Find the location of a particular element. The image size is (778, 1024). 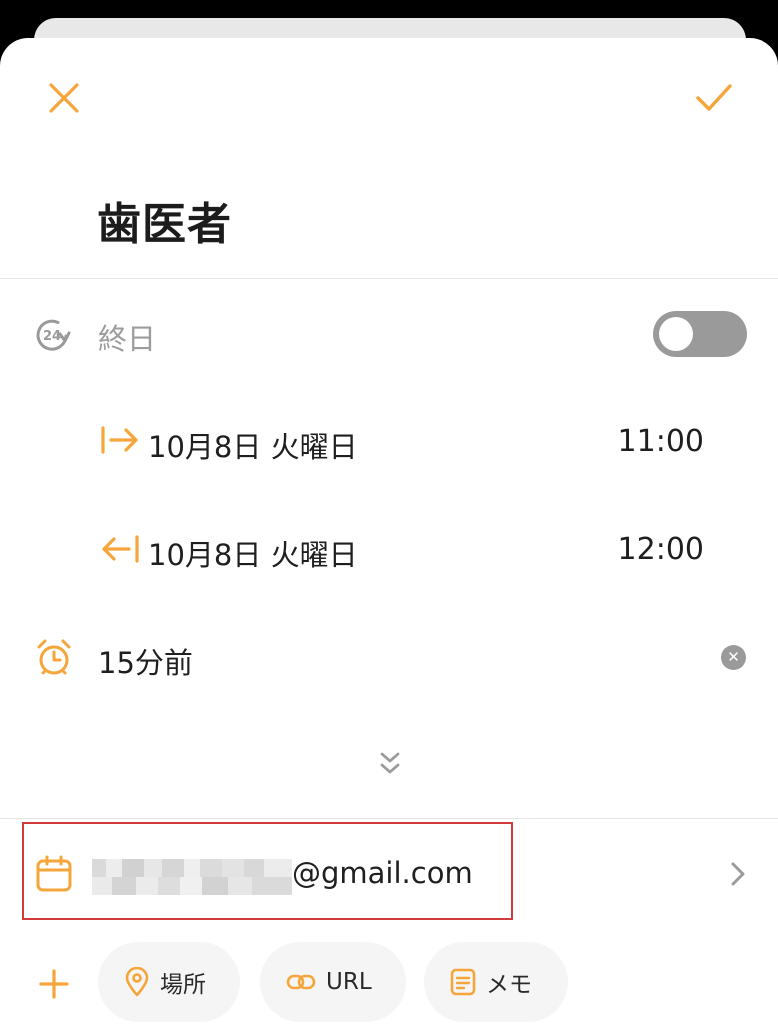

checkmark-icon is located at coordinates (714, 97).